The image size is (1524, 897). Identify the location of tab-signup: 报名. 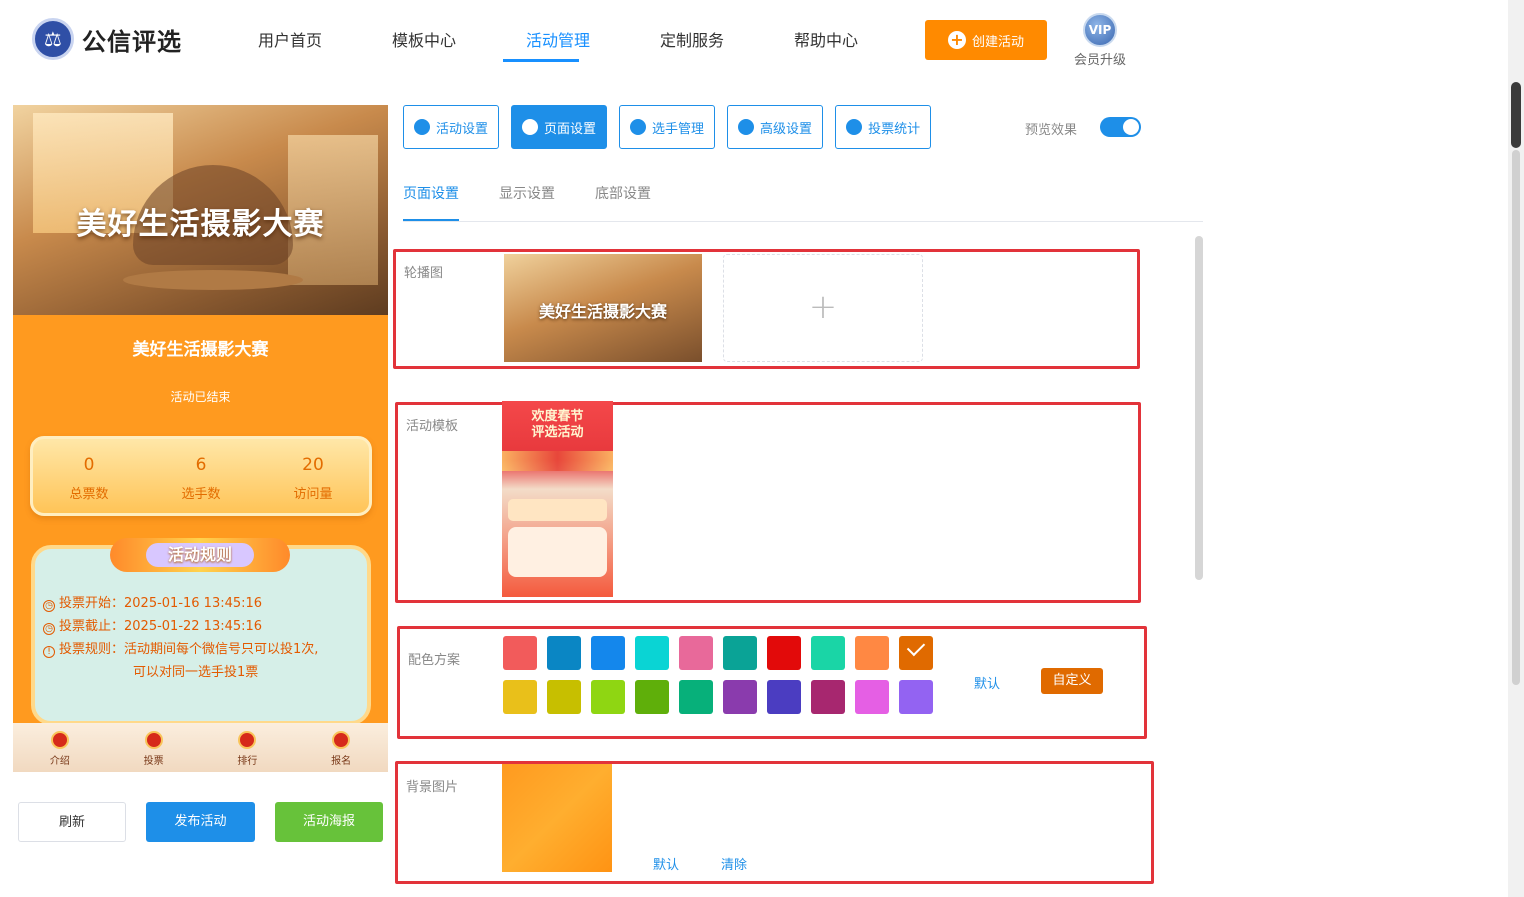
(341, 747).